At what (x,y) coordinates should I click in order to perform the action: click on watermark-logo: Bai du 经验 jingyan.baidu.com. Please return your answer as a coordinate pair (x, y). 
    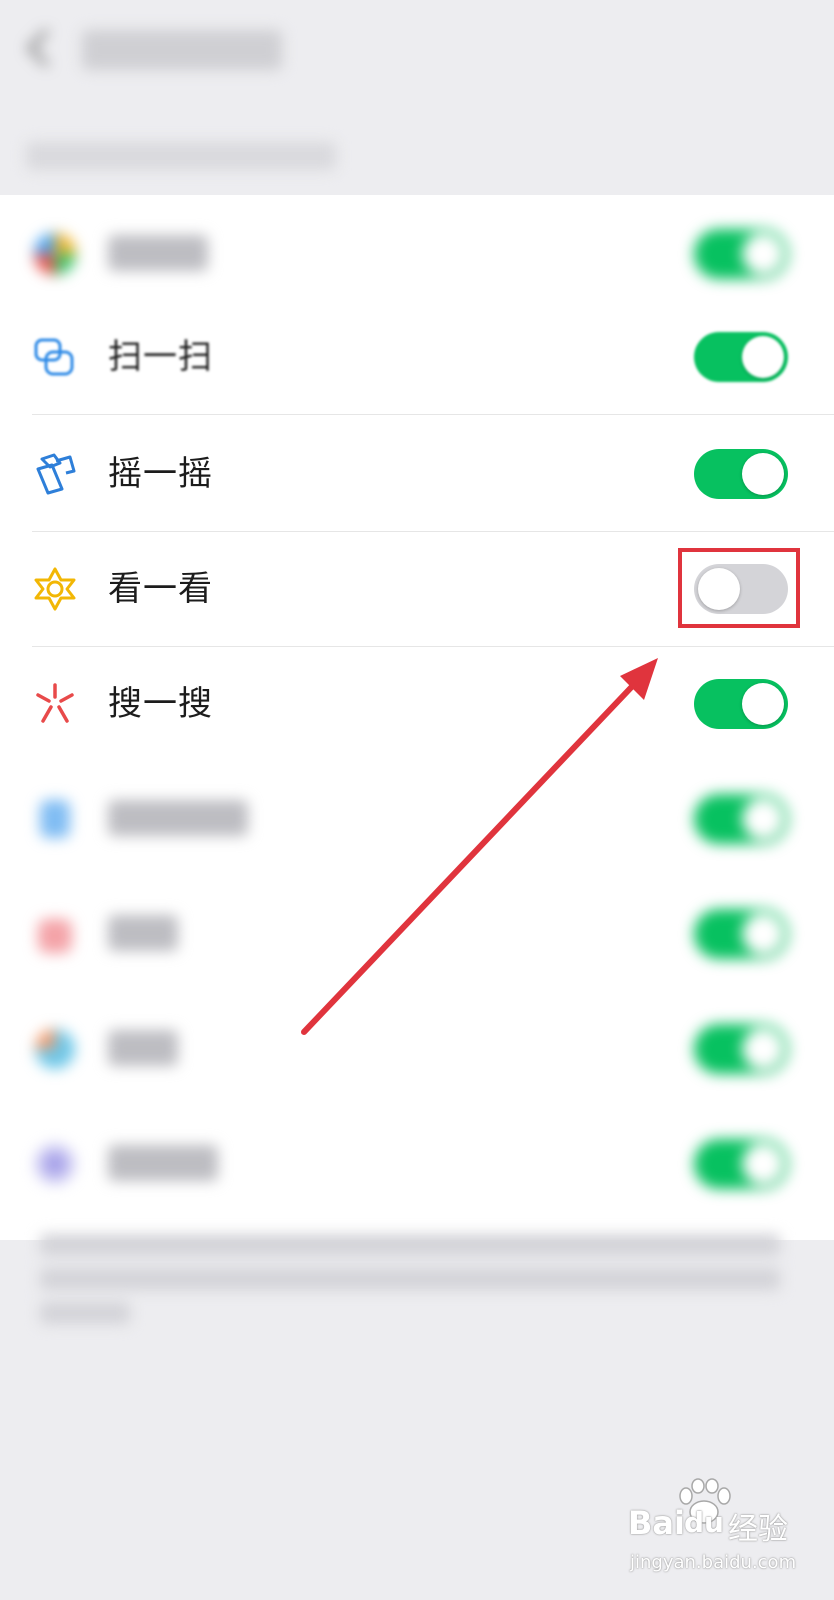
    Looking at the image, I should click on (713, 1531).